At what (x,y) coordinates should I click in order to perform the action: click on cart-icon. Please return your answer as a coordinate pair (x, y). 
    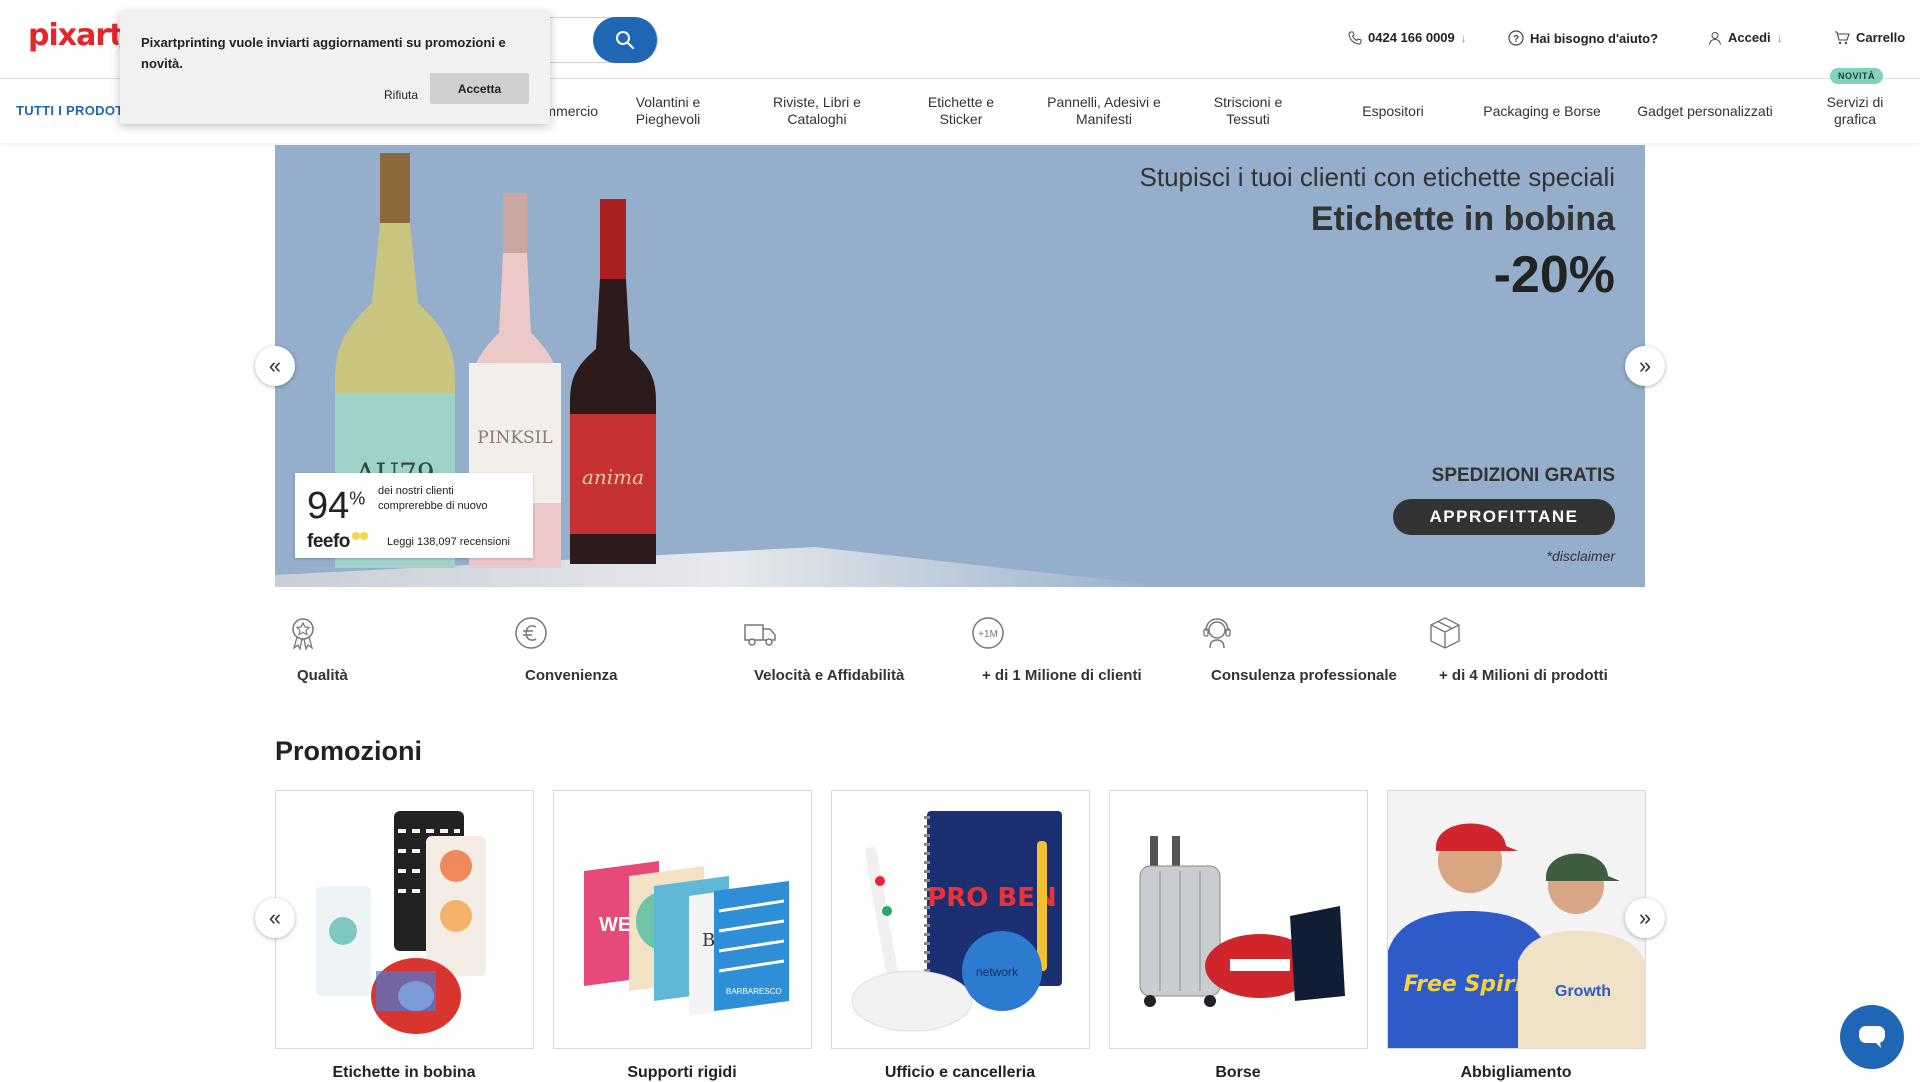
    Looking at the image, I should click on (1842, 37).